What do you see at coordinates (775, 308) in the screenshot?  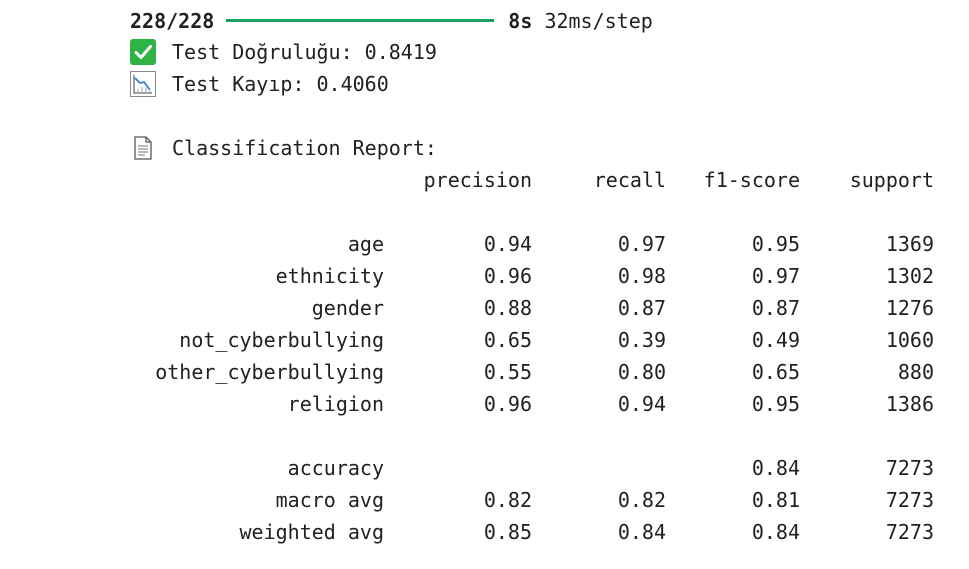 I see `f1-cell: 0.87` at bounding box center [775, 308].